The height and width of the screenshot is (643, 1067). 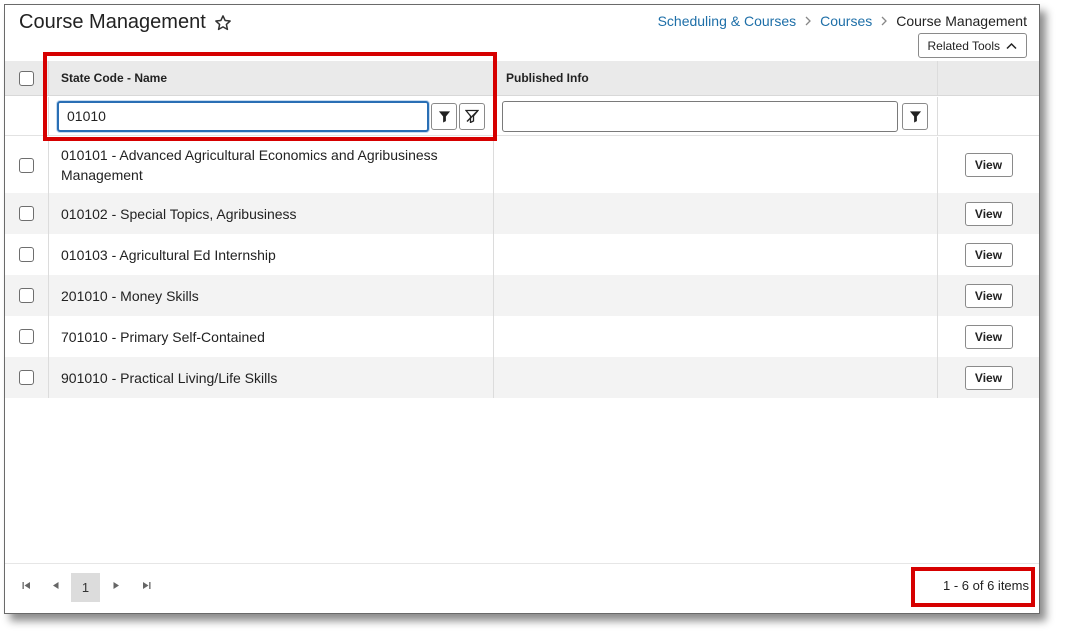 What do you see at coordinates (547, 78) in the screenshot?
I see `column-header-label: Published Info` at bounding box center [547, 78].